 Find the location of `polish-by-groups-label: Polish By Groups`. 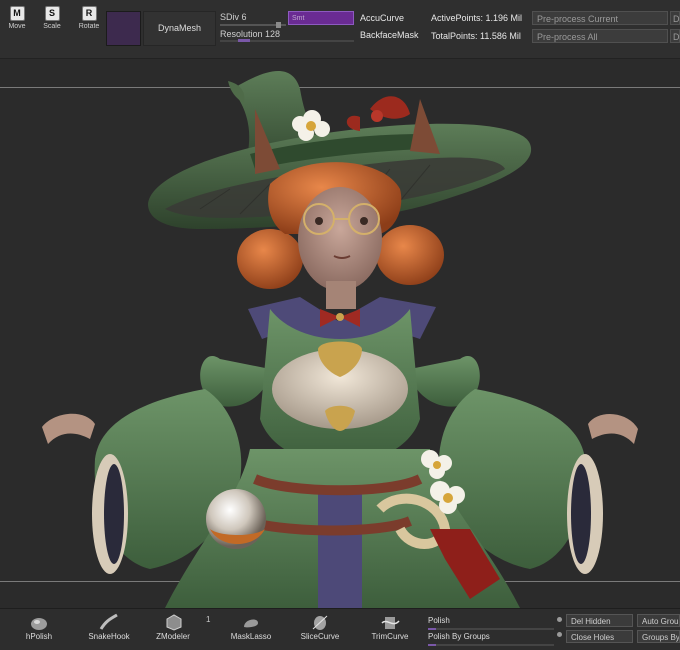

polish-by-groups-label: Polish By Groups is located at coordinates (459, 636).